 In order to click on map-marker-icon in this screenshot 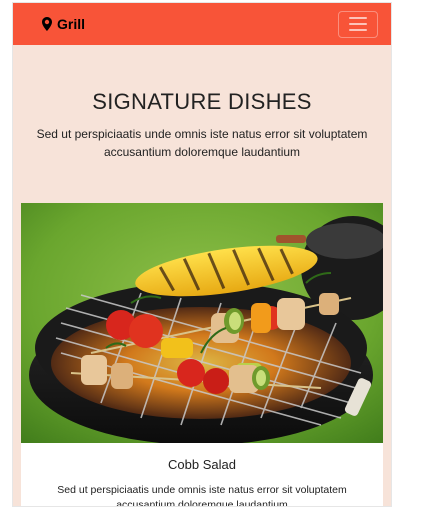, I will do `click(47, 24)`.